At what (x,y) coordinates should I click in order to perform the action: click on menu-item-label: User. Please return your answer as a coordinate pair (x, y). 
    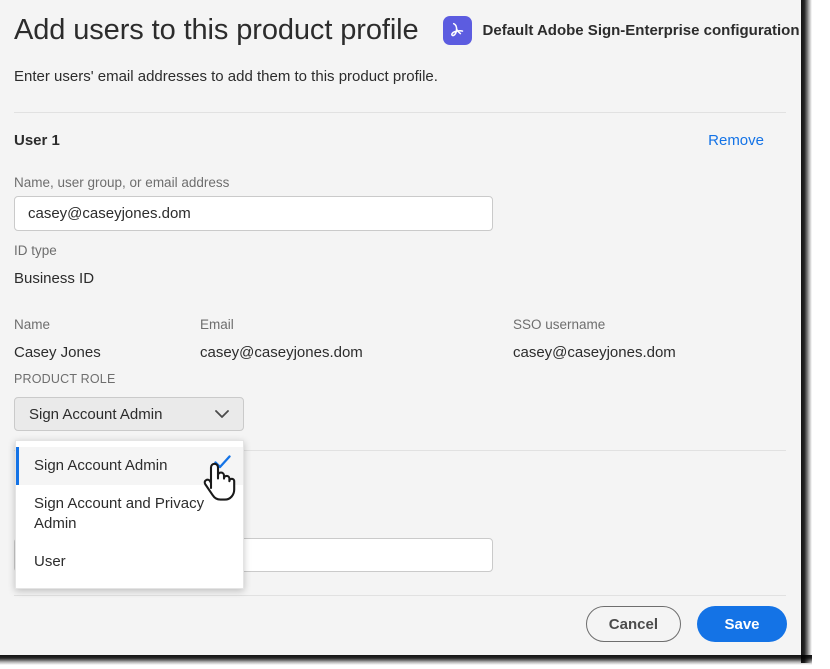
    Looking at the image, I should click on (50, 561).